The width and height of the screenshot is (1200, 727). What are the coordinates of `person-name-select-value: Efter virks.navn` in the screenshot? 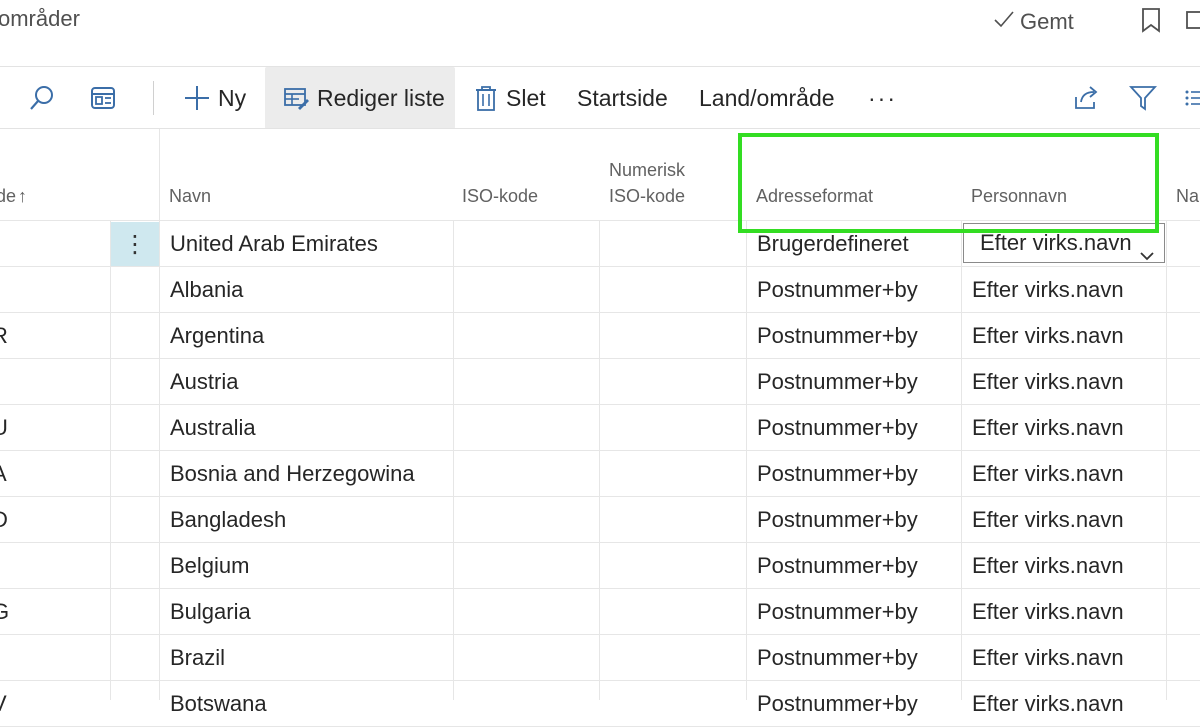 It's located at (1056, 242).